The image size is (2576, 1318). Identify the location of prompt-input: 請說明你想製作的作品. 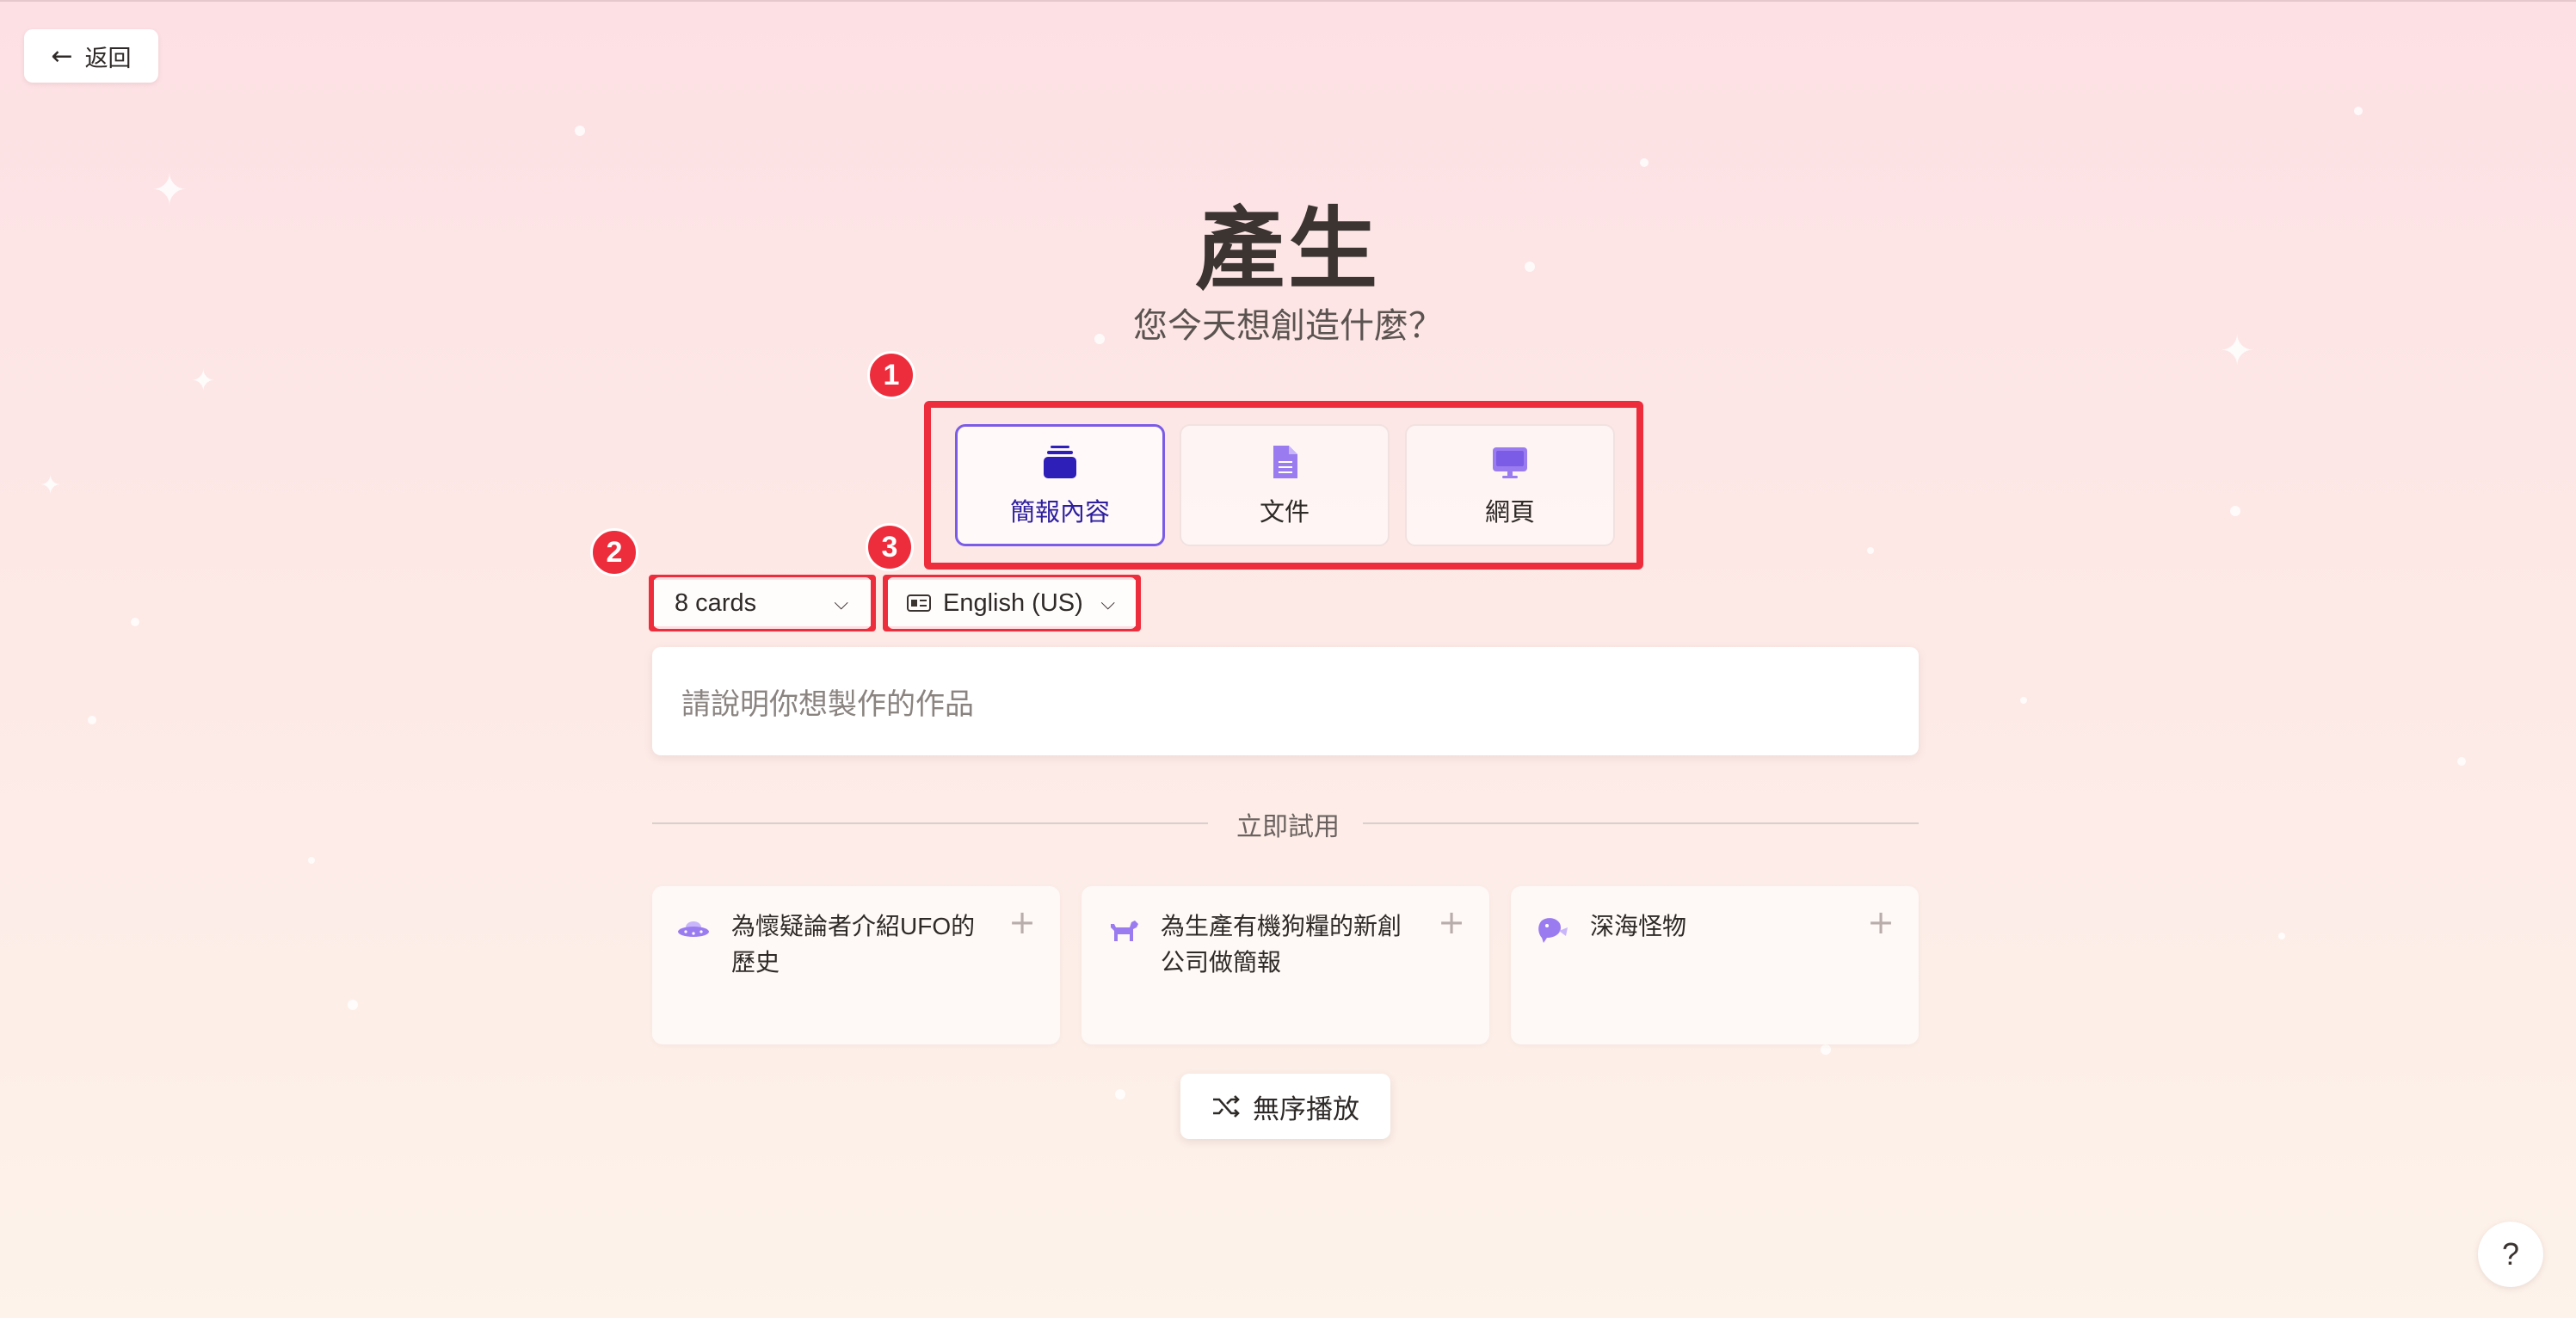
(1286, 701).